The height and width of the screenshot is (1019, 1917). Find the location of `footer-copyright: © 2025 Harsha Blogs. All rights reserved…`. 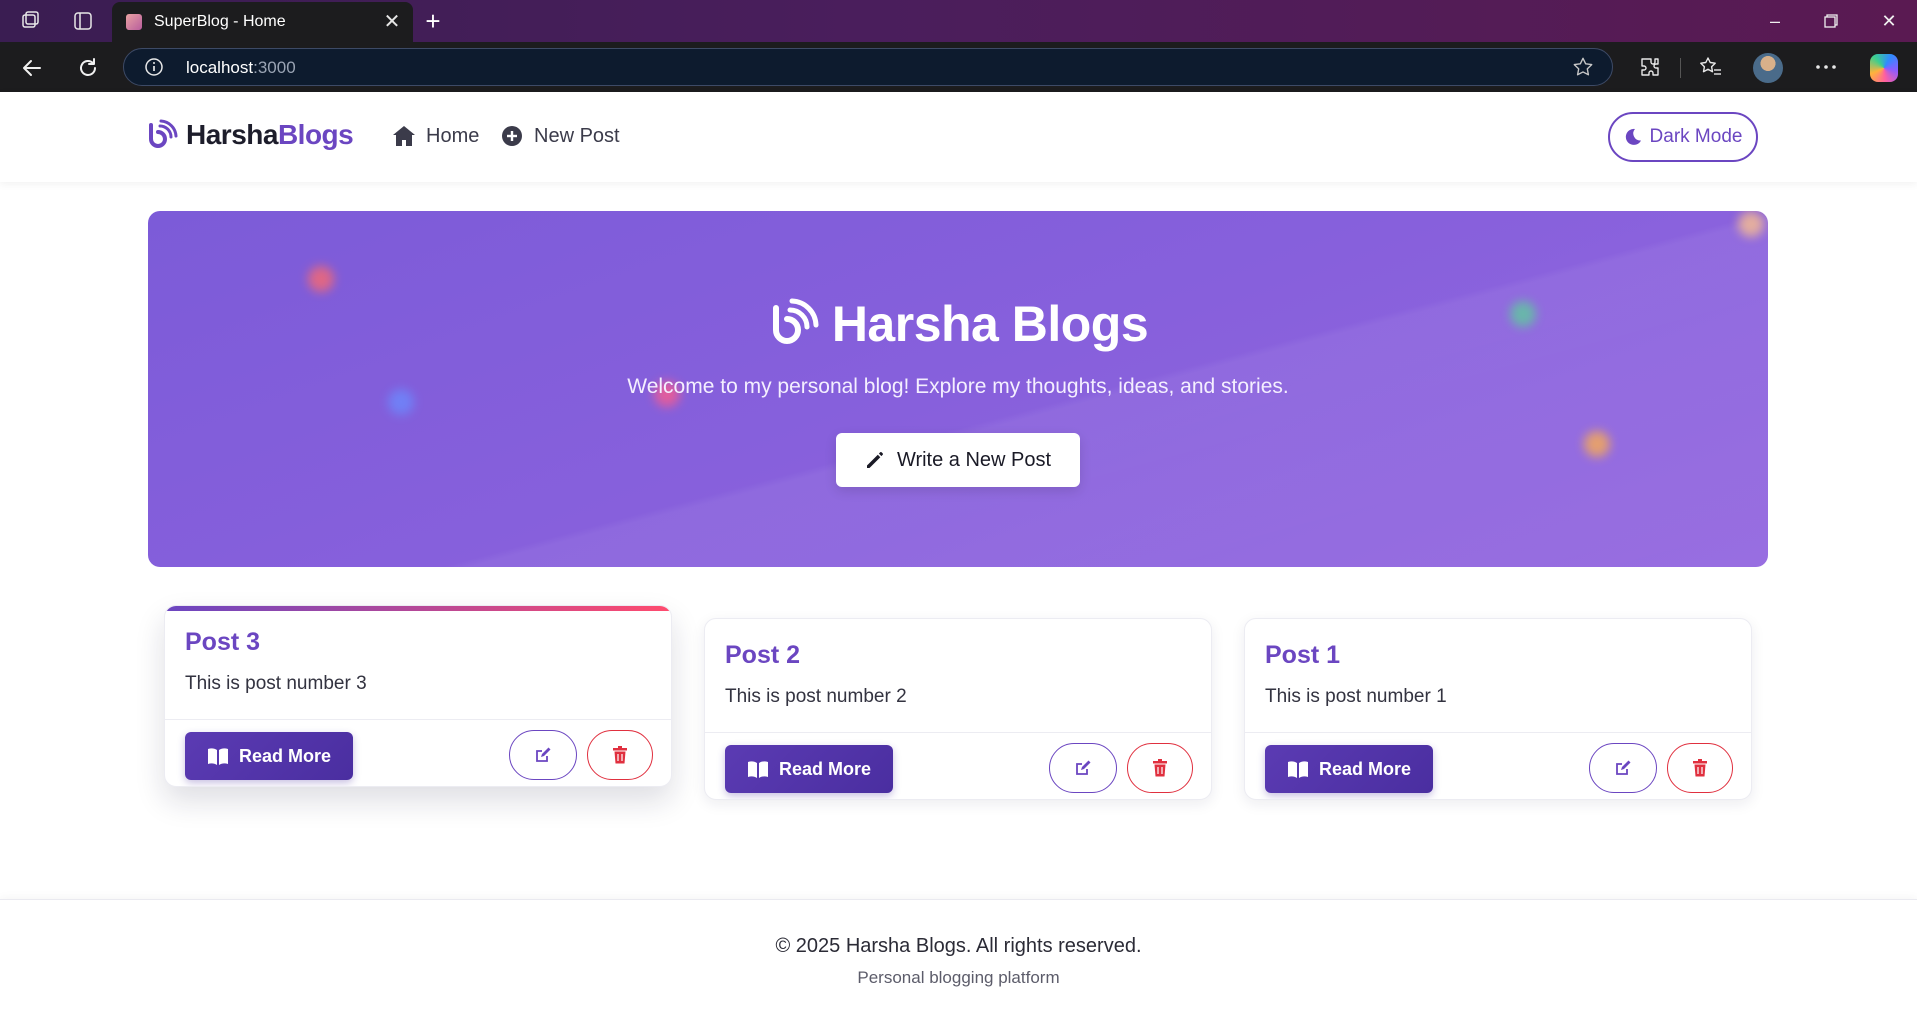

footer-copyright: © 2025 Harsha Blogs. All rights reserved… is located at coordinates (958, 946).